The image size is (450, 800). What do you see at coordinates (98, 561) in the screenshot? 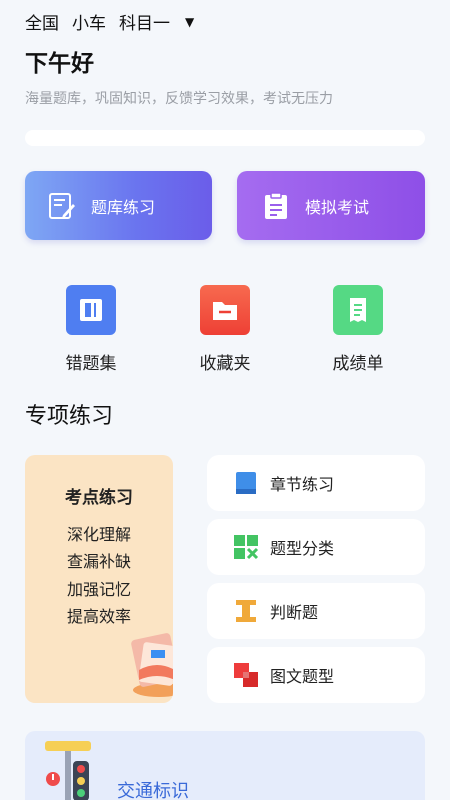
I see `key-point-line: 查漏补缺` at bounding box center [98, 561].